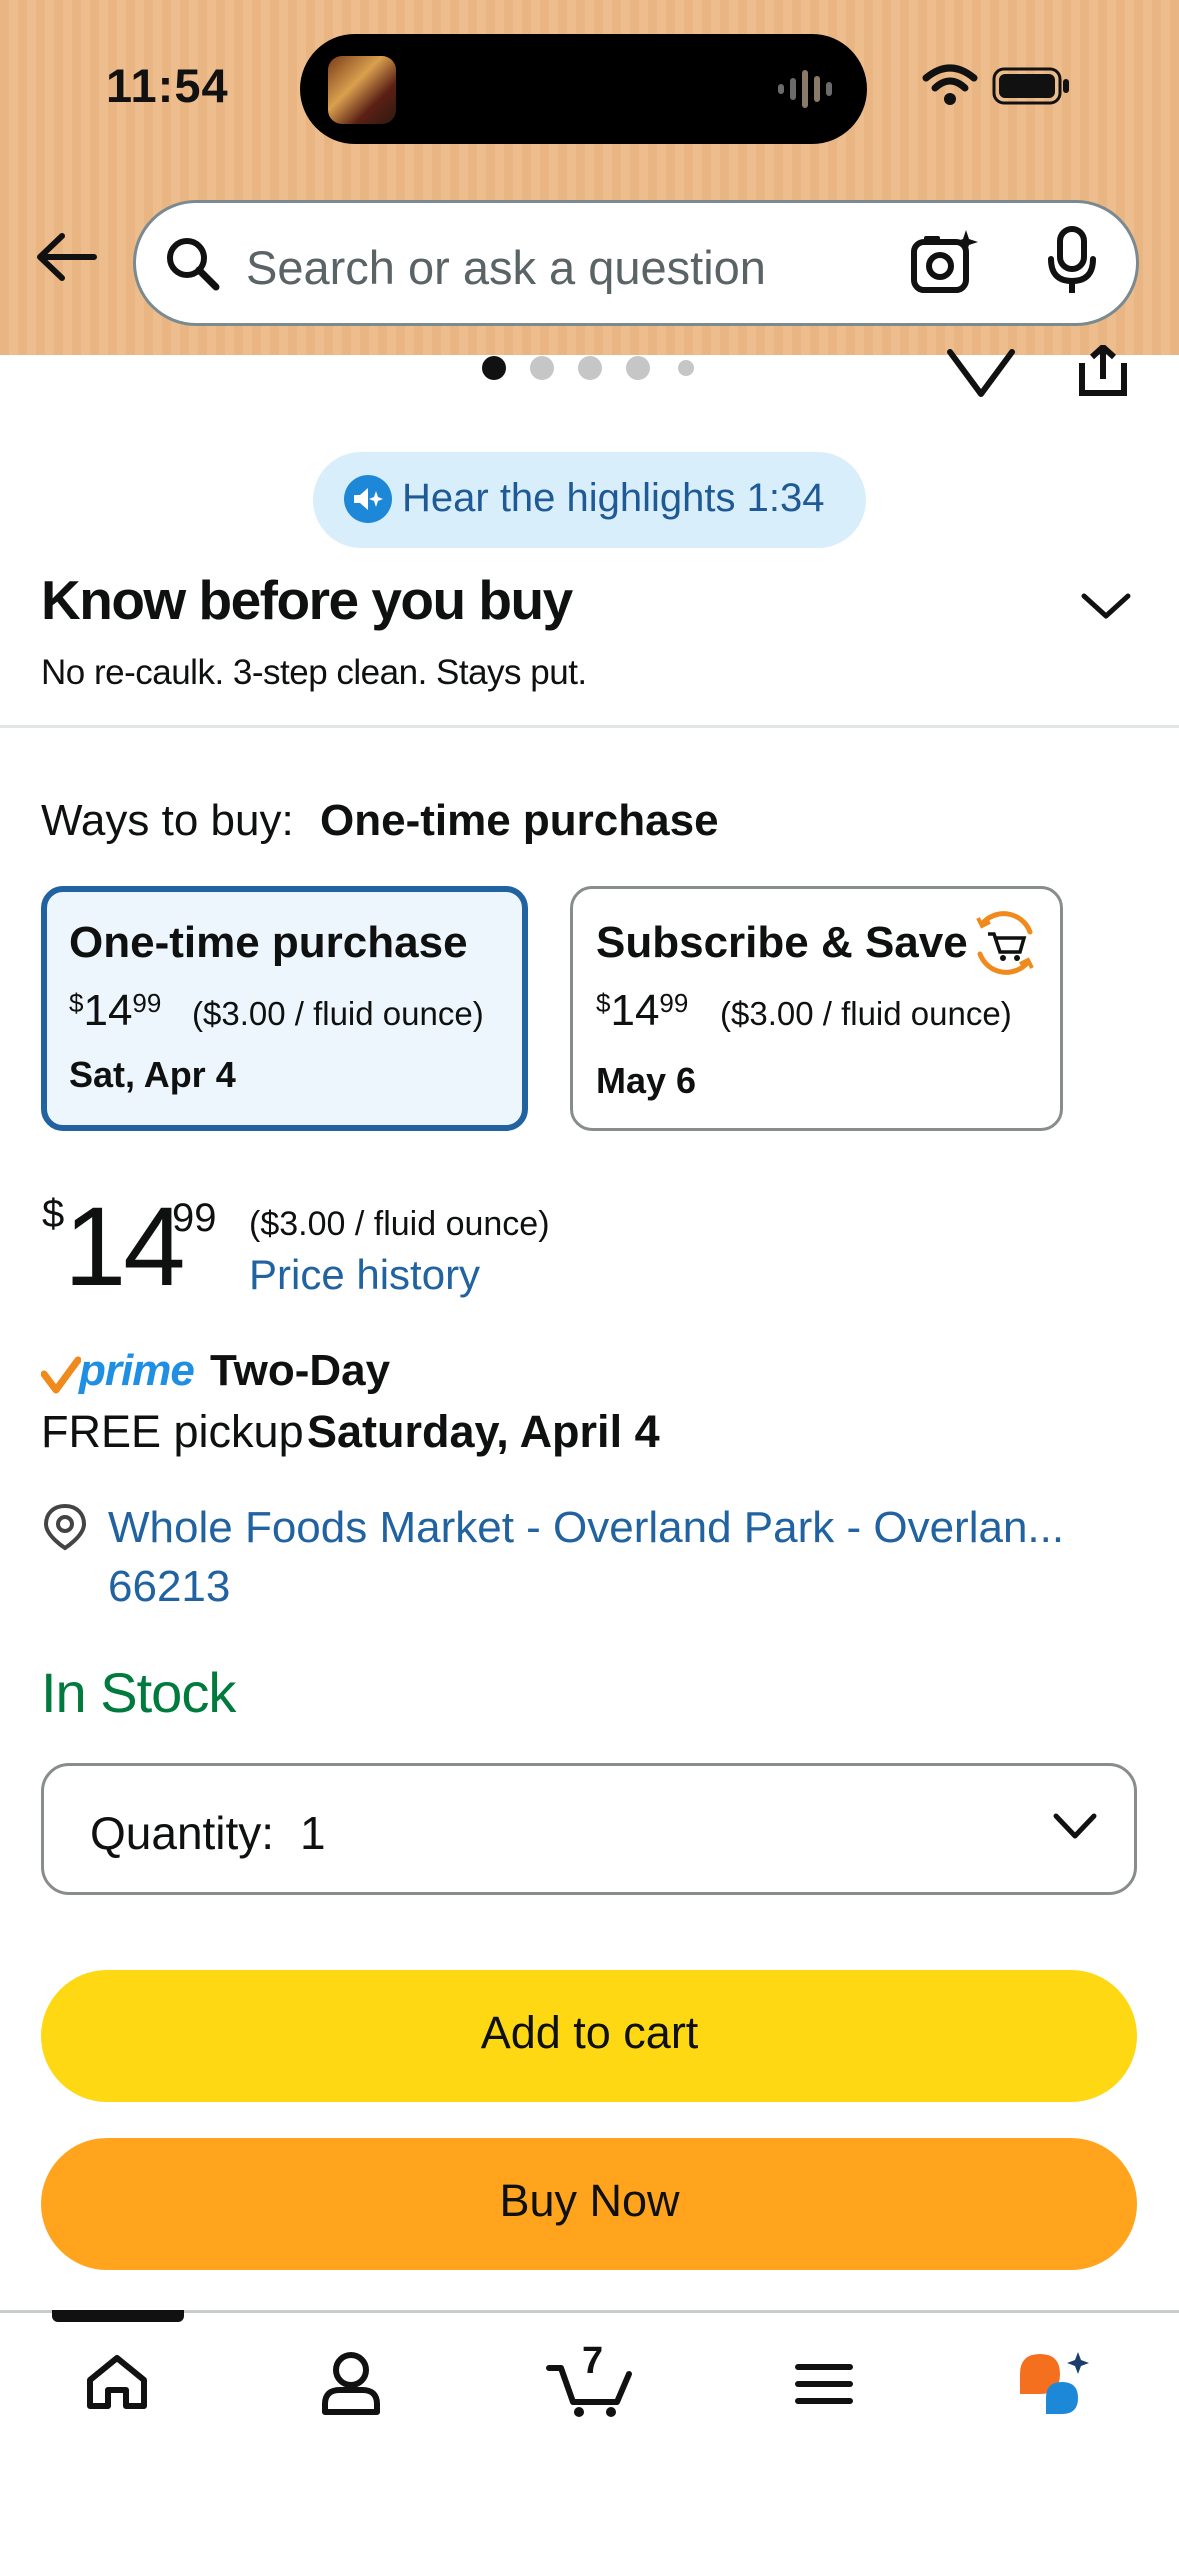 The width and height of the screenshot is (1179, 2556). Describe the element at coordinates (646, 1080) in the screenshot. I see `option-delivery-date: May 6` at that location.